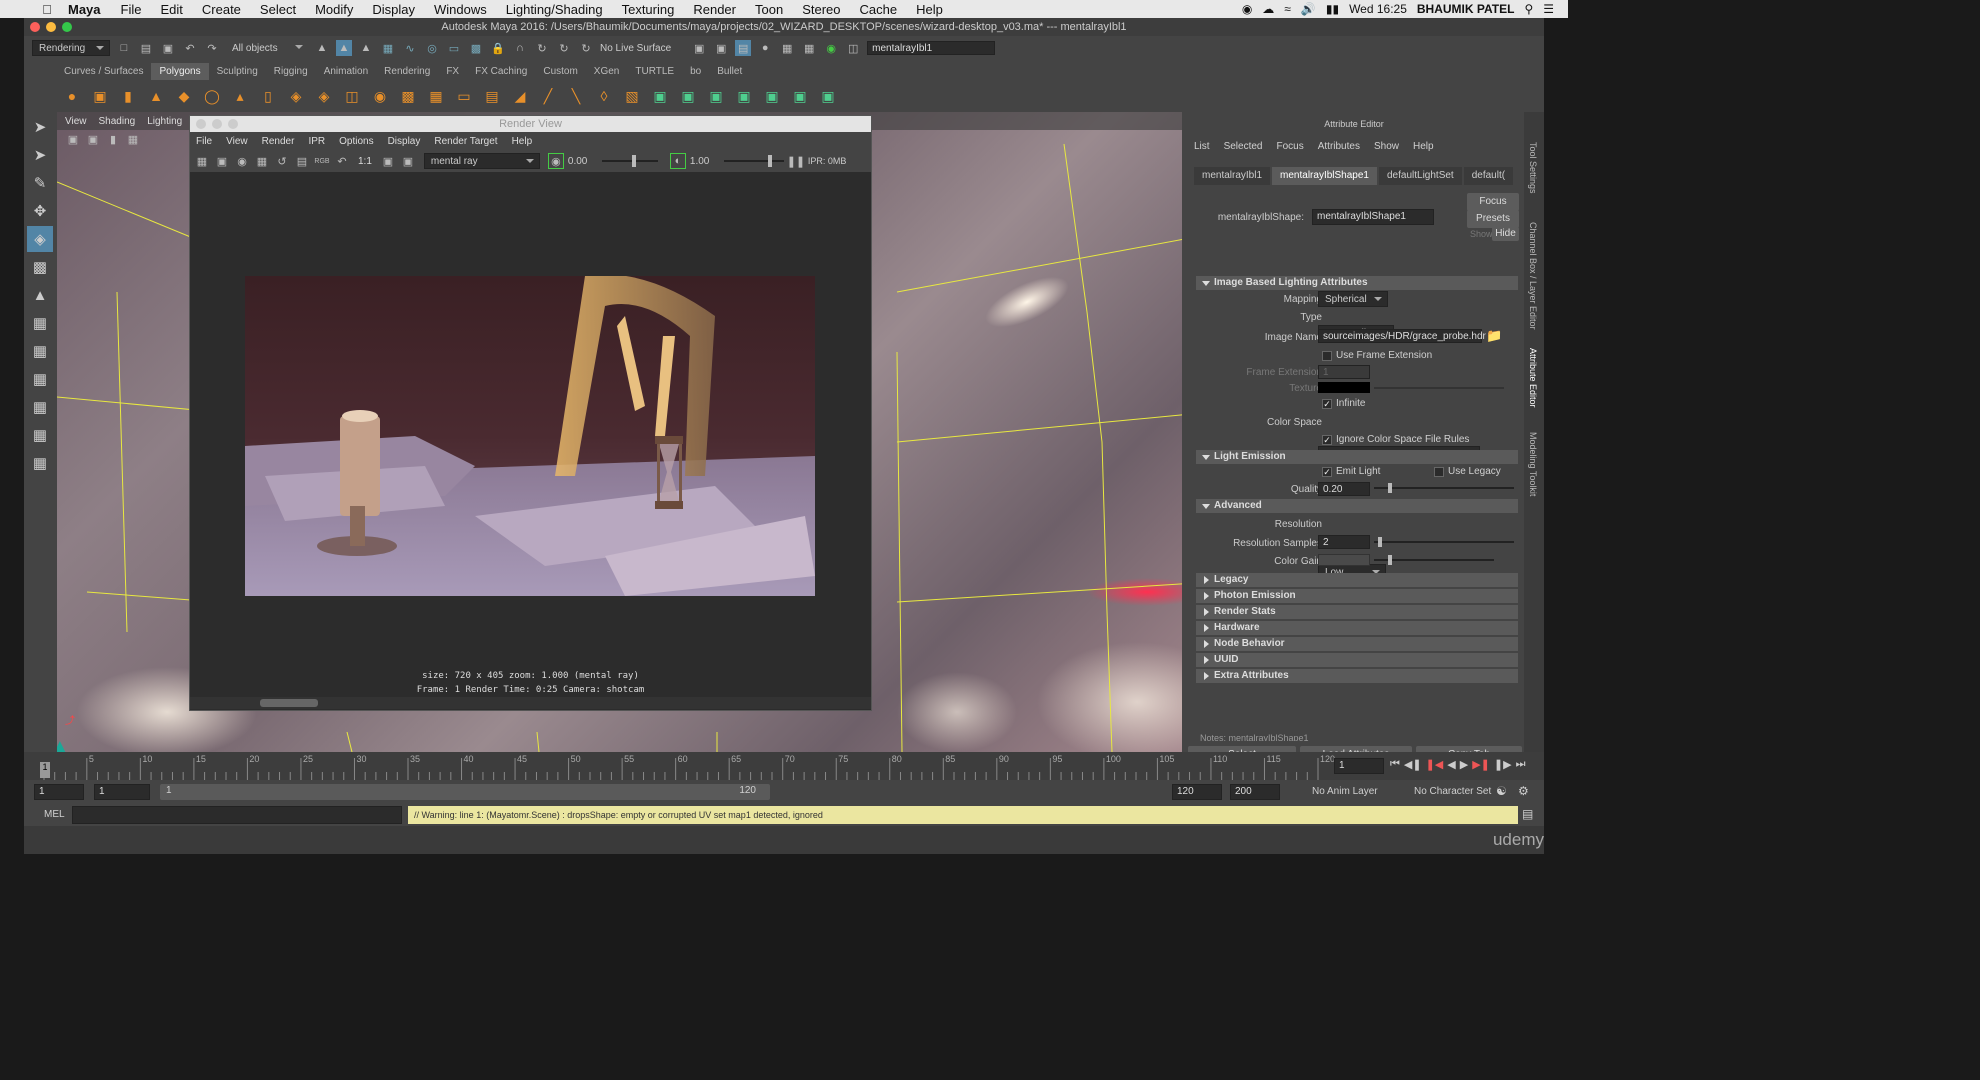 The height and width of the screenshot is (1080, 1980). What do you see at coordinates (1493, 202) in the screenshot?
I see `focus-button: Focus` at bounding box center [1493, 202].